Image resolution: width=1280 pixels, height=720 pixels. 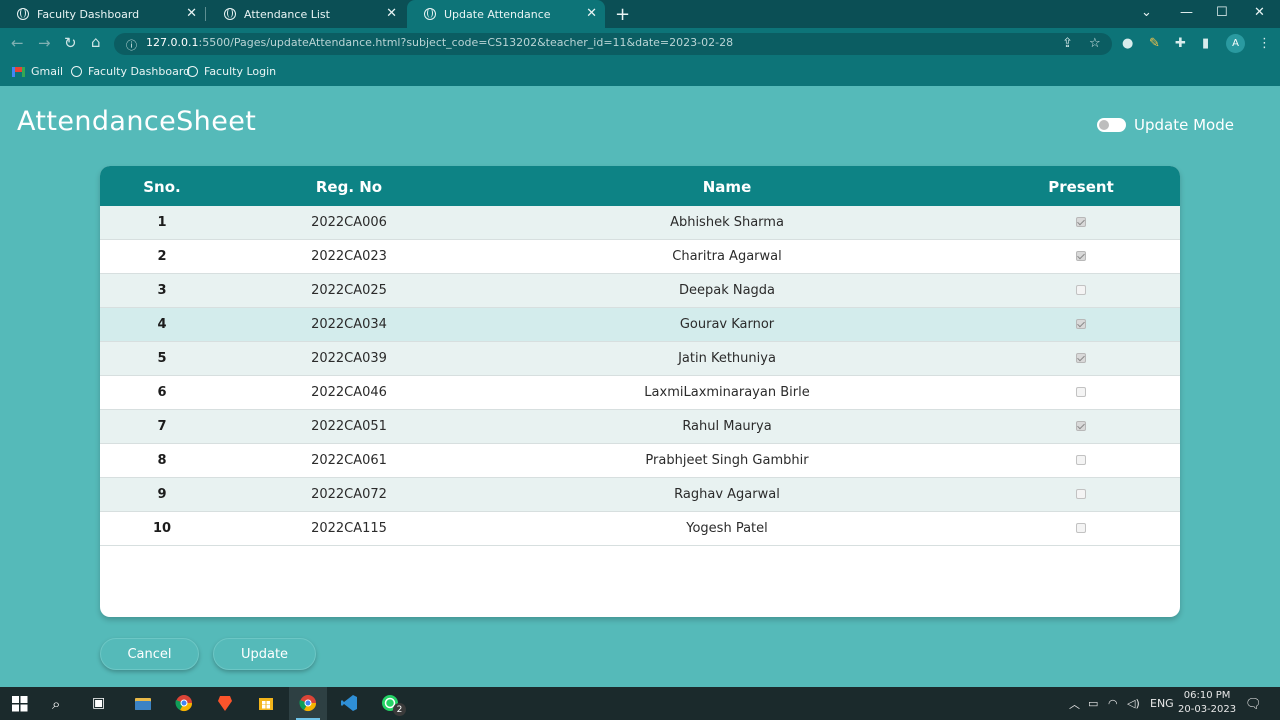 I want to click on table-row: 3 2022CA025 Deepak Nagda, so click(x=640, y=291).